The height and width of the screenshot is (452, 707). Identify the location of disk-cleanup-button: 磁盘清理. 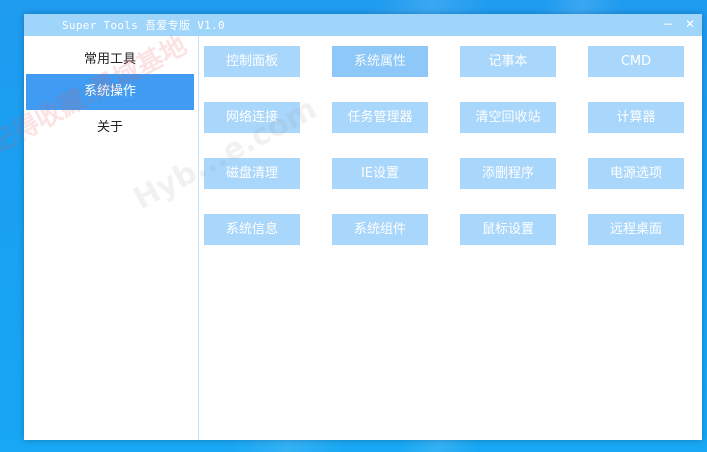
(252, 173).